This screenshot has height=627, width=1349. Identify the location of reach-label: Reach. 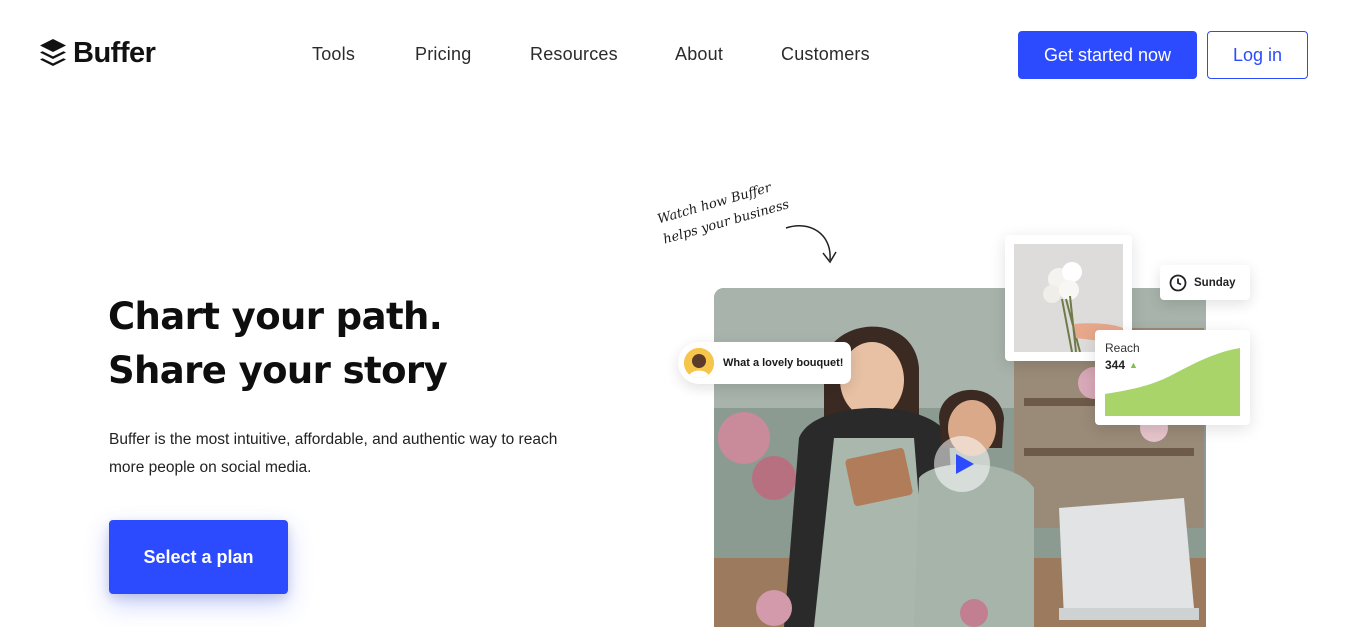
(1122, 348).